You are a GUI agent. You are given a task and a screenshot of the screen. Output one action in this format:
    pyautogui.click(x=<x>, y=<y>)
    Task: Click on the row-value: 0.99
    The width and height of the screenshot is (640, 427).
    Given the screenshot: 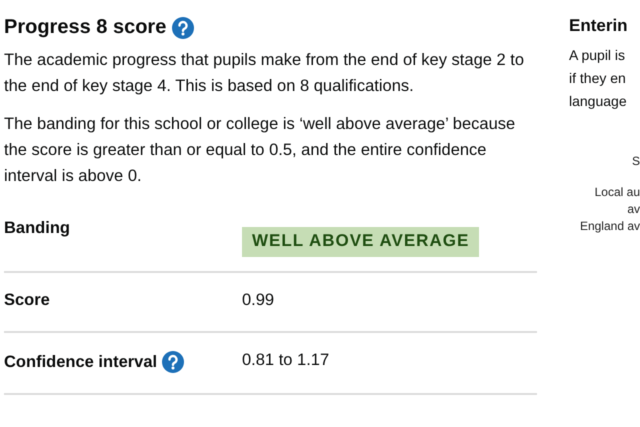 What is the action you would take?
    pyautogui.click(x=259, y=300)
    